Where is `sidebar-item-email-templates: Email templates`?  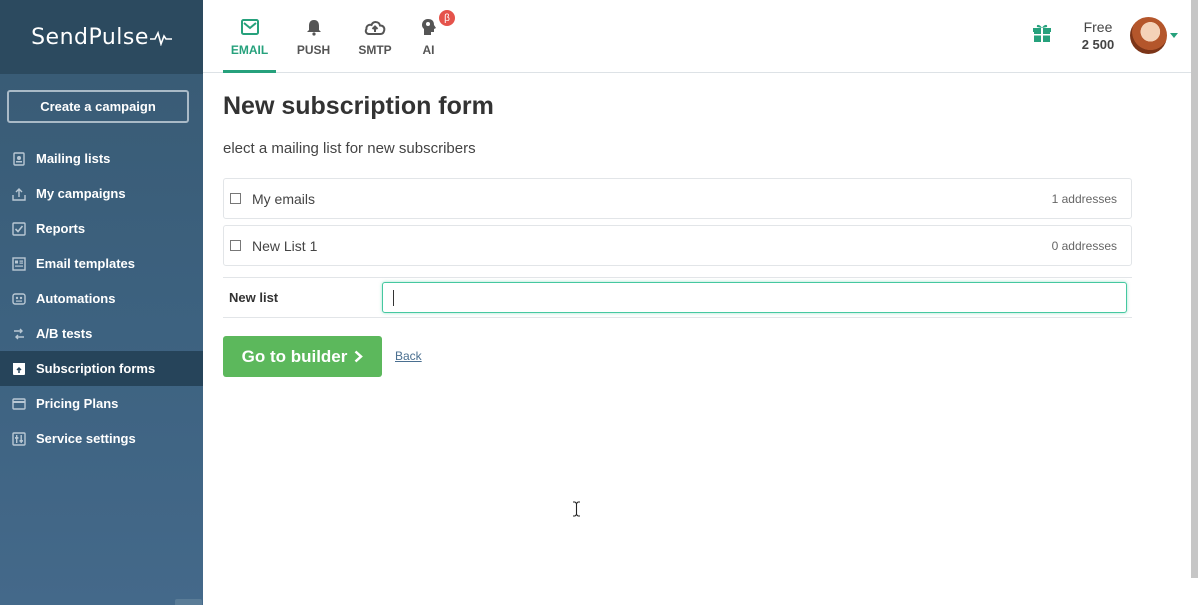
sidebar-item-email-templates: Email templates is located at coordinates (101, 263).